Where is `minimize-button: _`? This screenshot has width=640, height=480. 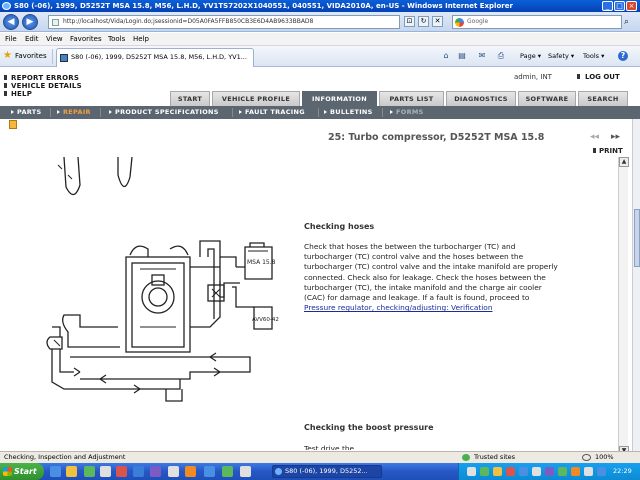
minimize-button: _ is located at coordinates (607, 6).